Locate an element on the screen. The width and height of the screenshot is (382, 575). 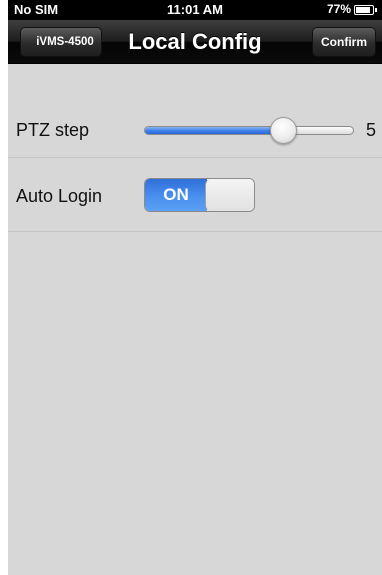
confirm-button: Confirm is located at coordinates (344, 42).